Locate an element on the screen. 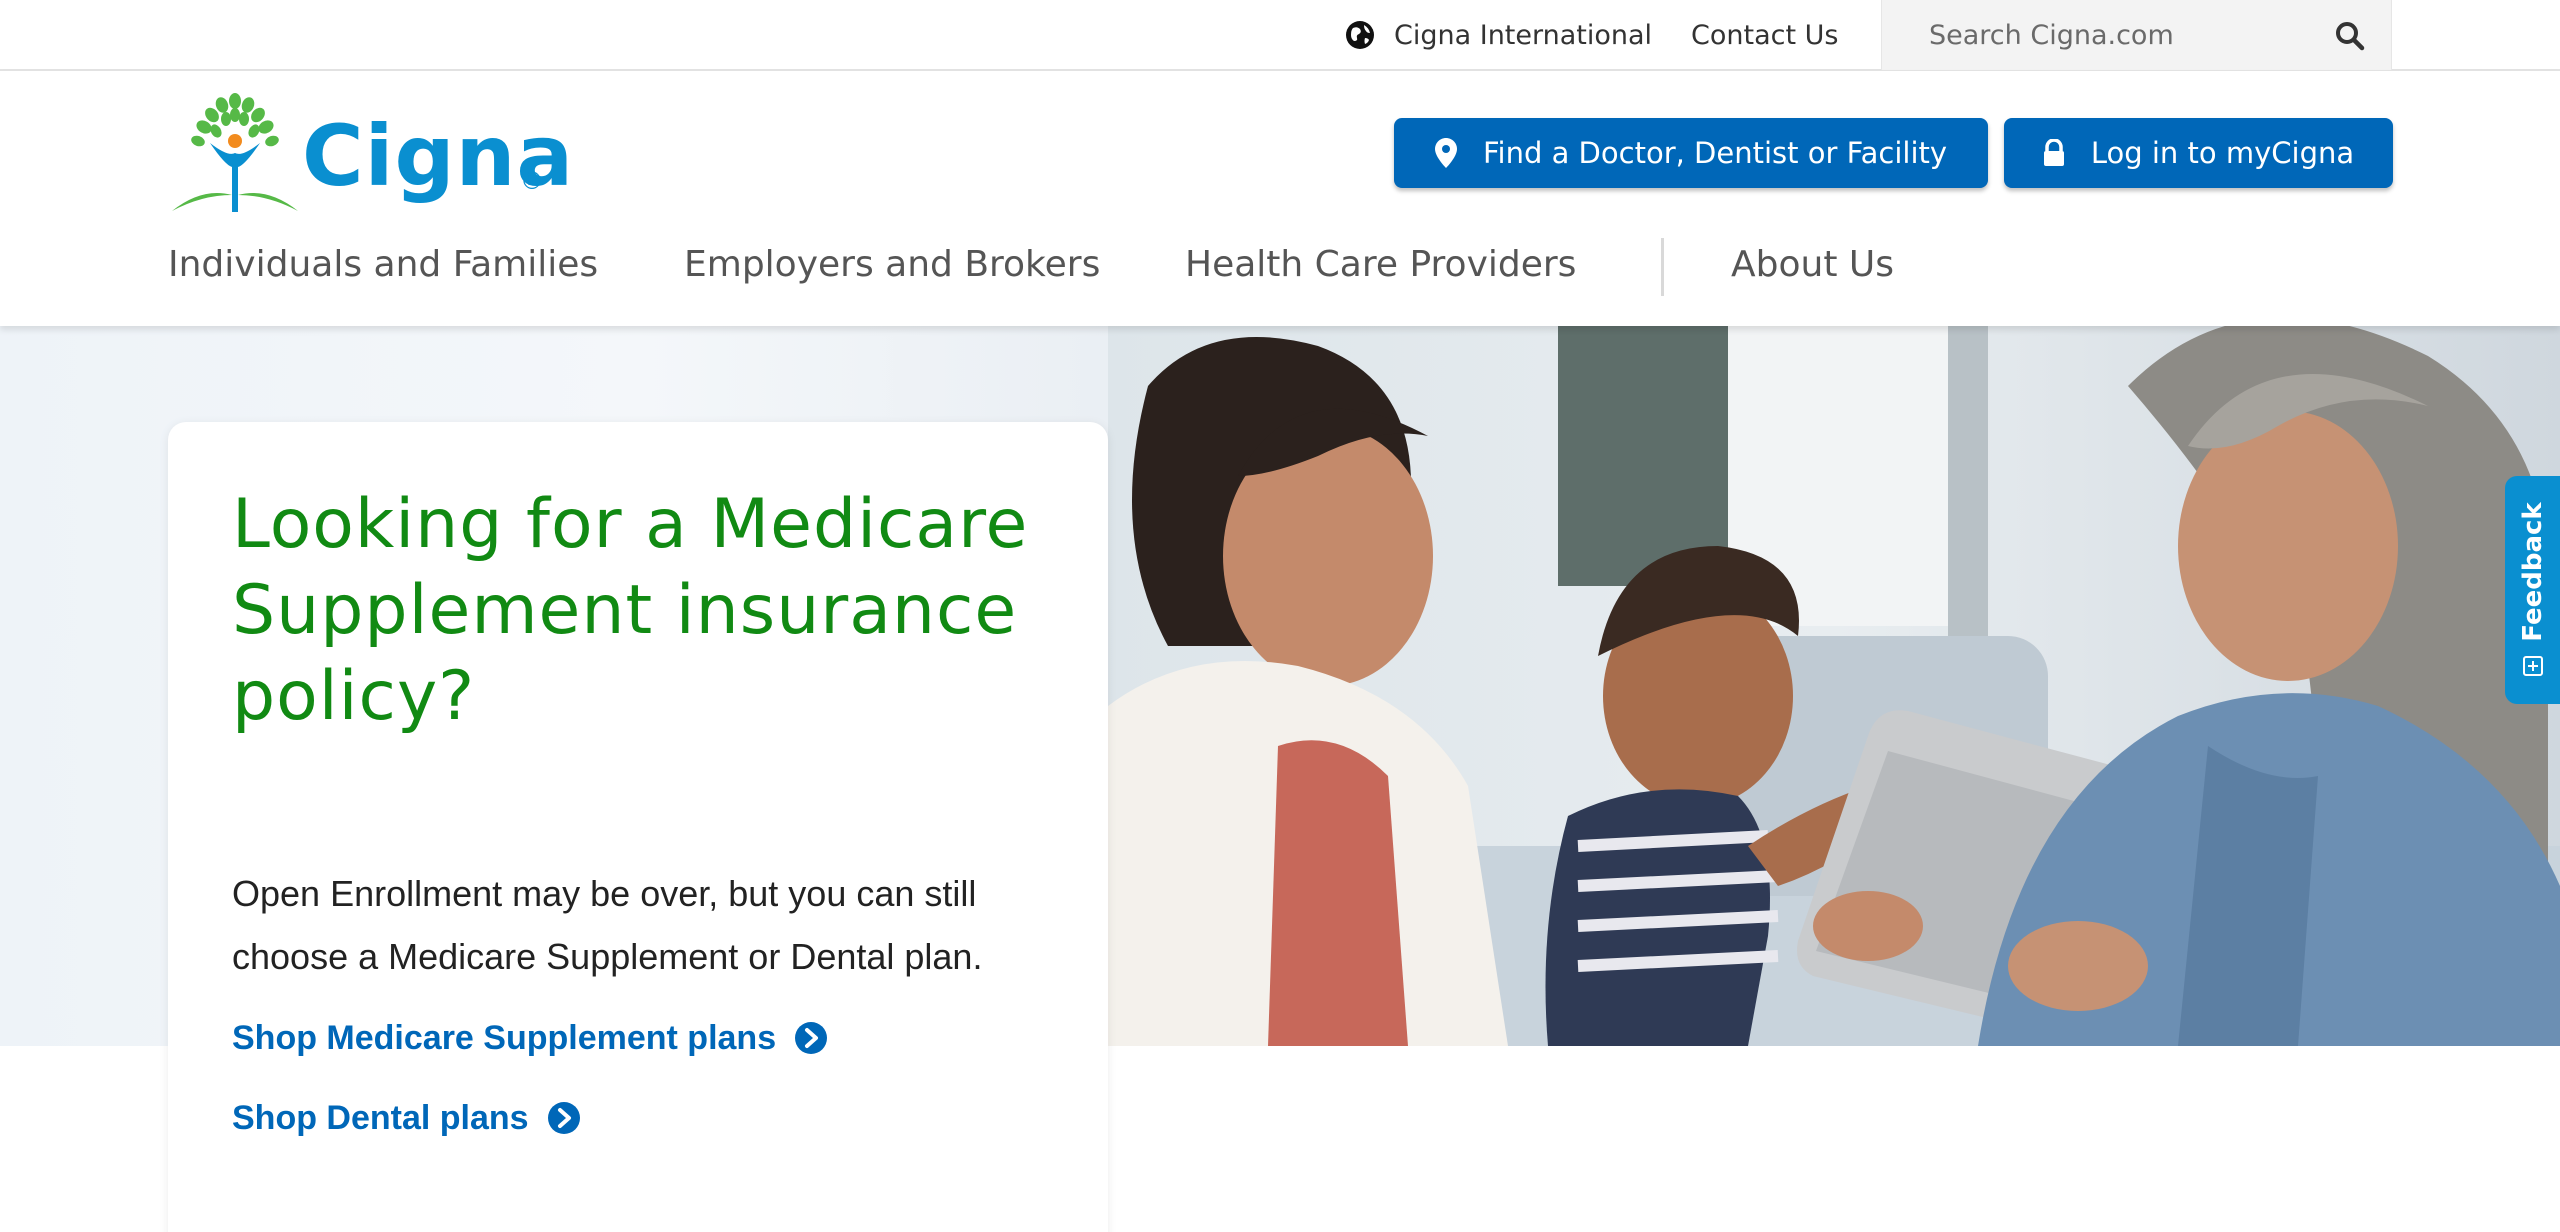 The width and height of the screenshot is (2560, 1232). find-doctor-label: Find a Doctor, Dentist or Facility is located at coordinates (1715, 153).